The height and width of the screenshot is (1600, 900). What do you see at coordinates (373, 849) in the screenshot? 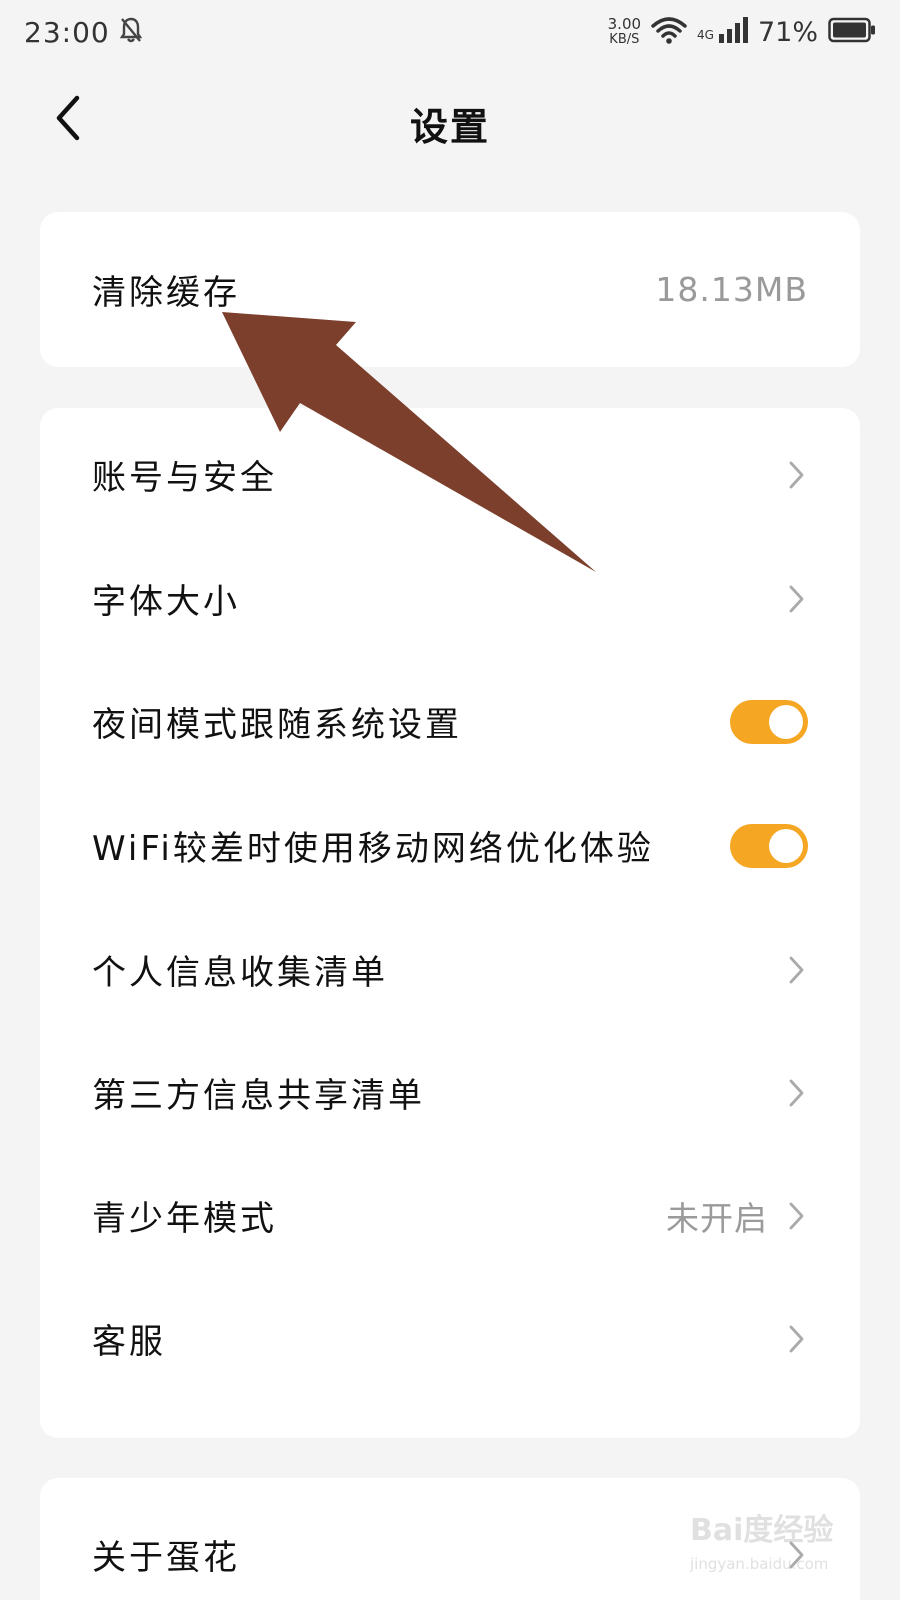
I see `settings-item-label: WiFi较差时使用移动网络优化体验` at bounding box center [373, 849].